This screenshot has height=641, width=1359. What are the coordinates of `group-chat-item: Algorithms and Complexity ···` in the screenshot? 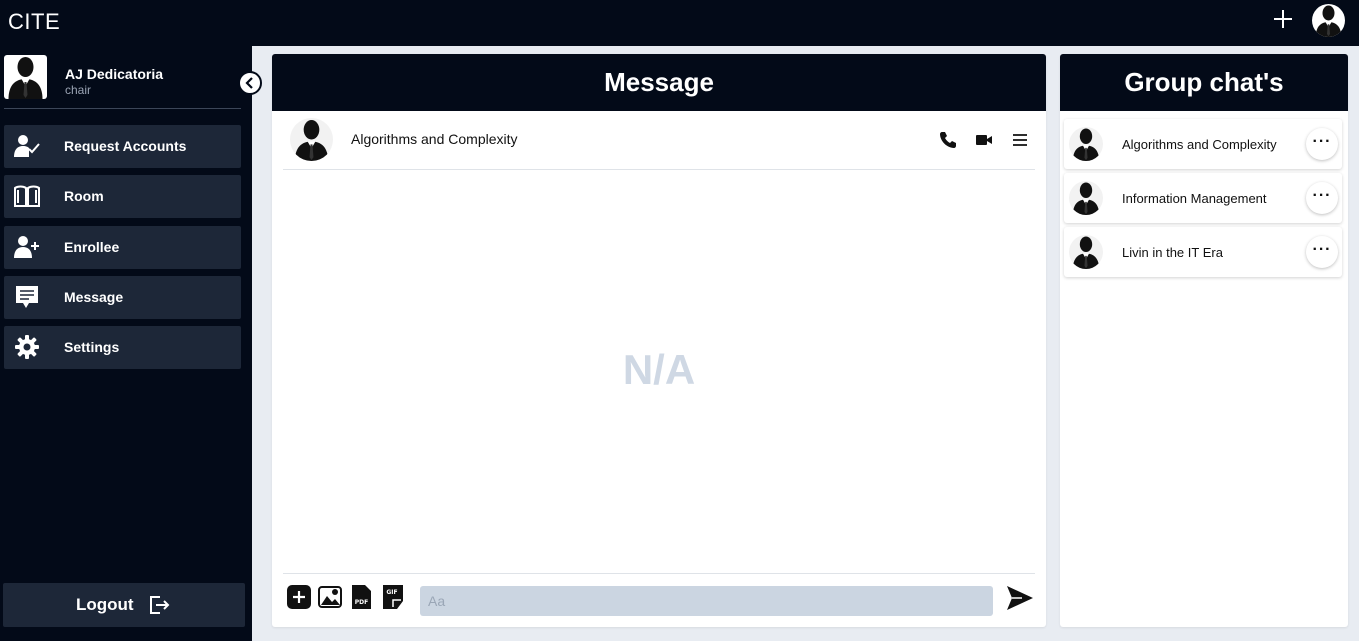 It's located at (1203, 144).